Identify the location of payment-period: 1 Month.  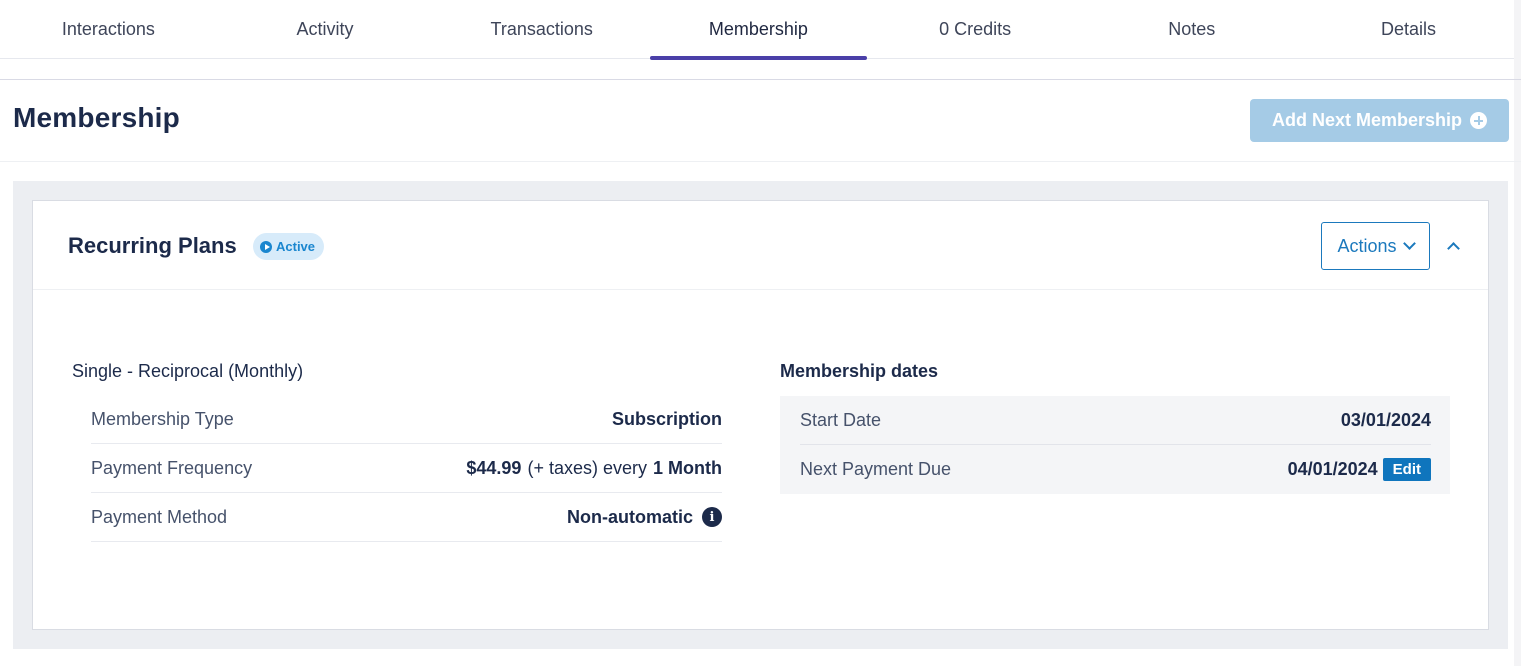
(687, 467).